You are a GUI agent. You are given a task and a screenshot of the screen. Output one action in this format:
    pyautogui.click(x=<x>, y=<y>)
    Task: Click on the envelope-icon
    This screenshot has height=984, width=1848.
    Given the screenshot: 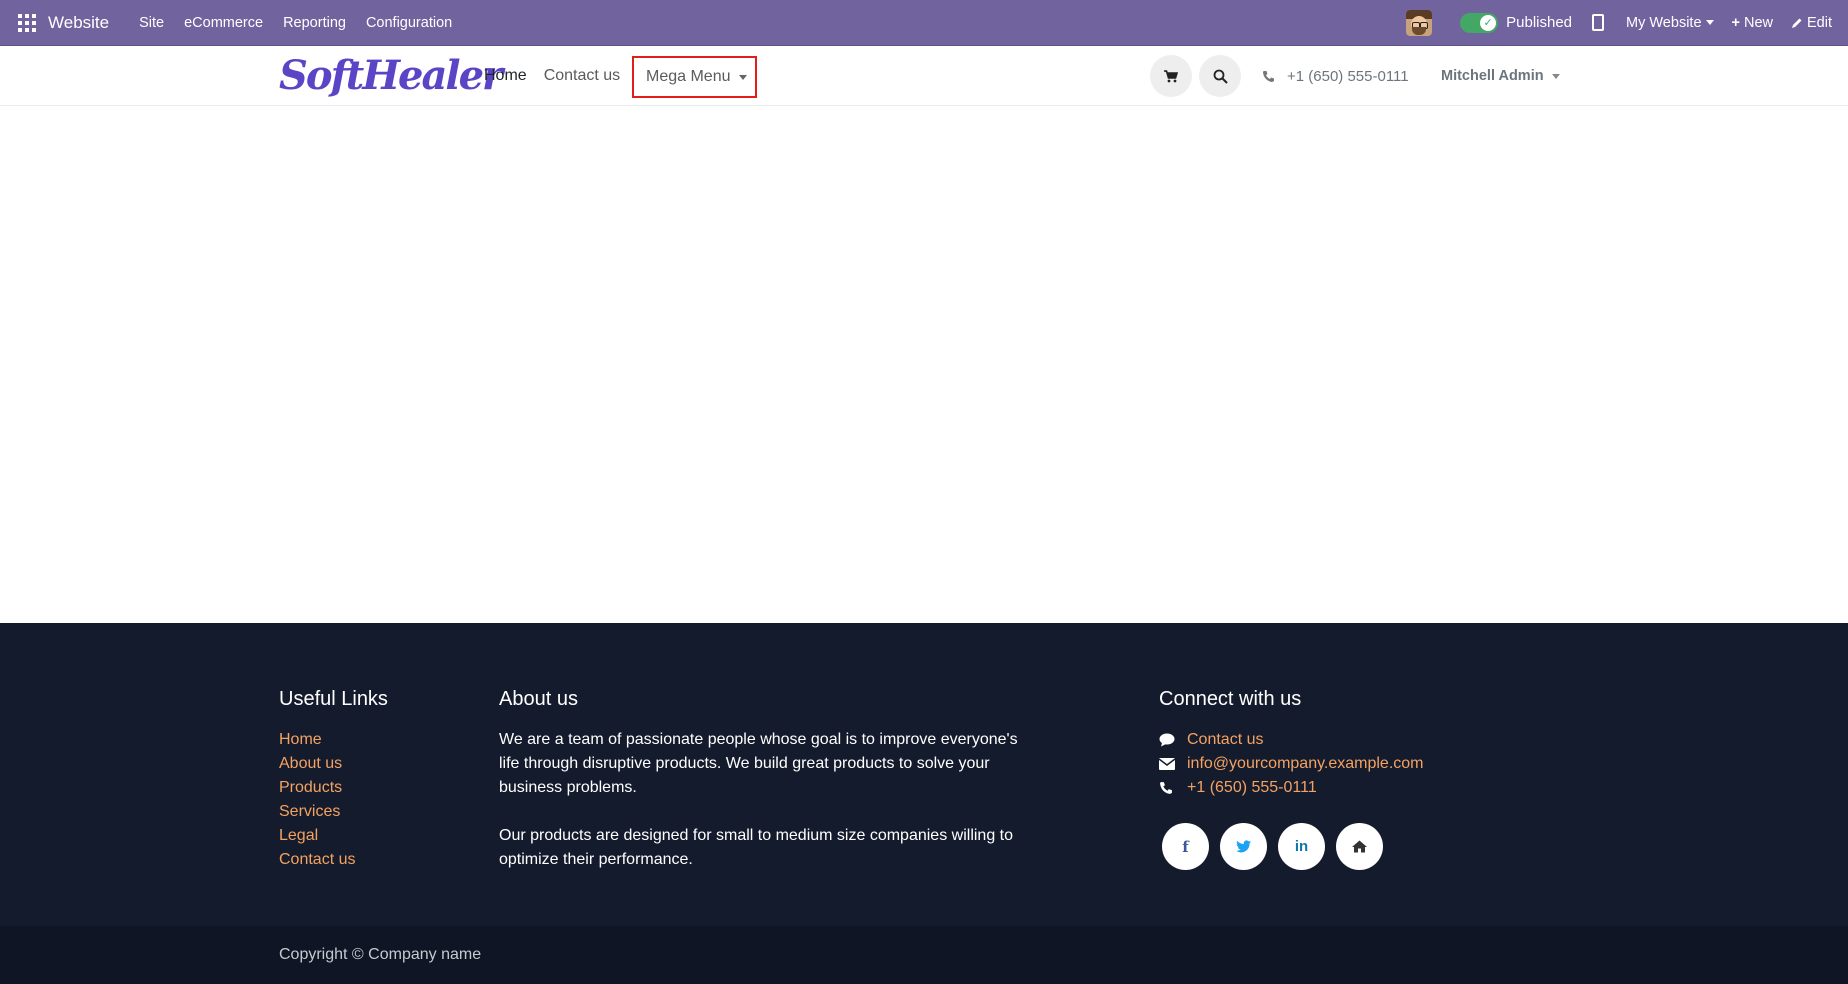 What is the action you would take?
    pyautogui.click(x=1167, y=764)
    